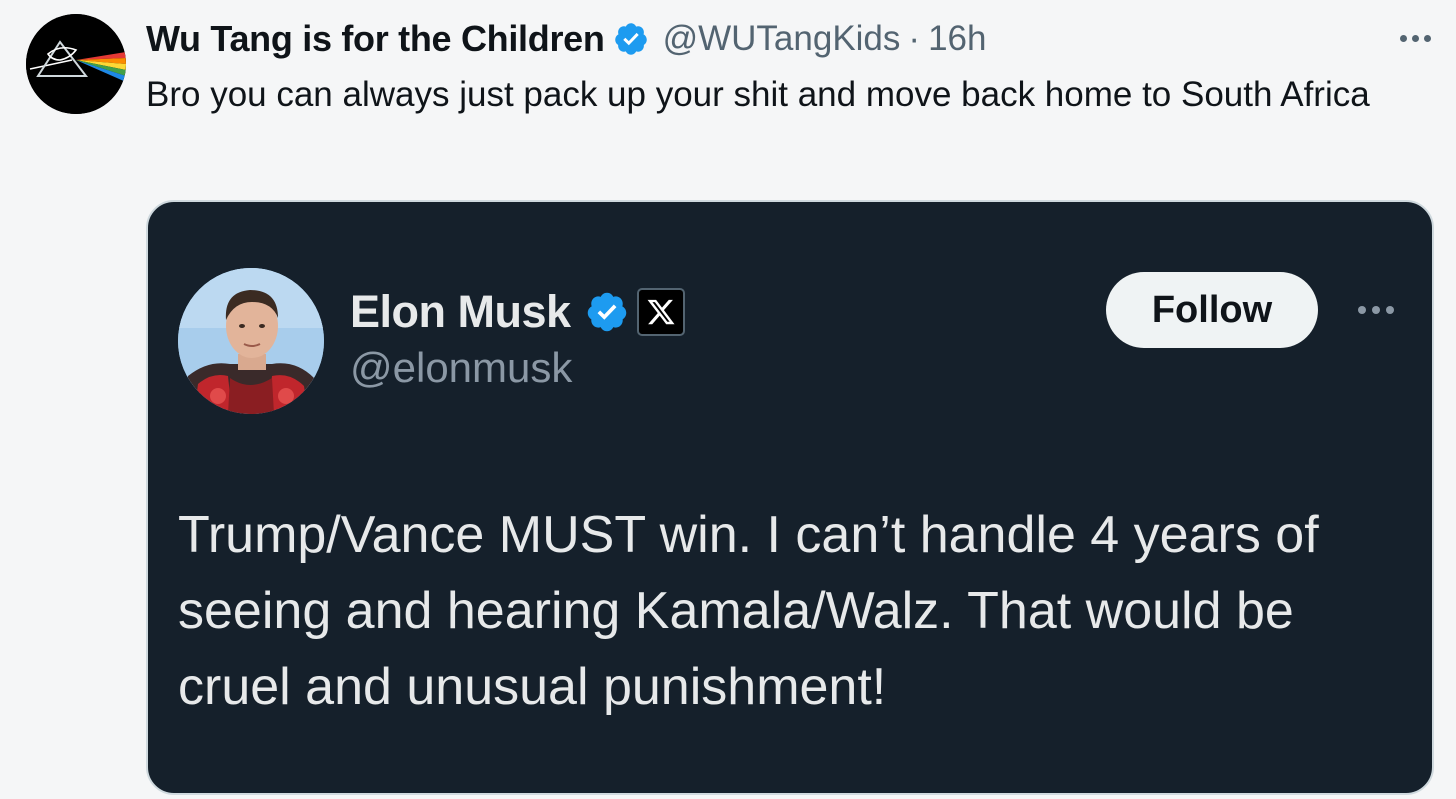 This screenshot has width=1456, height=799. Describe the element at coordinates (957, 39) in the screenshot. I see `tweet-time: 16h` at that location.